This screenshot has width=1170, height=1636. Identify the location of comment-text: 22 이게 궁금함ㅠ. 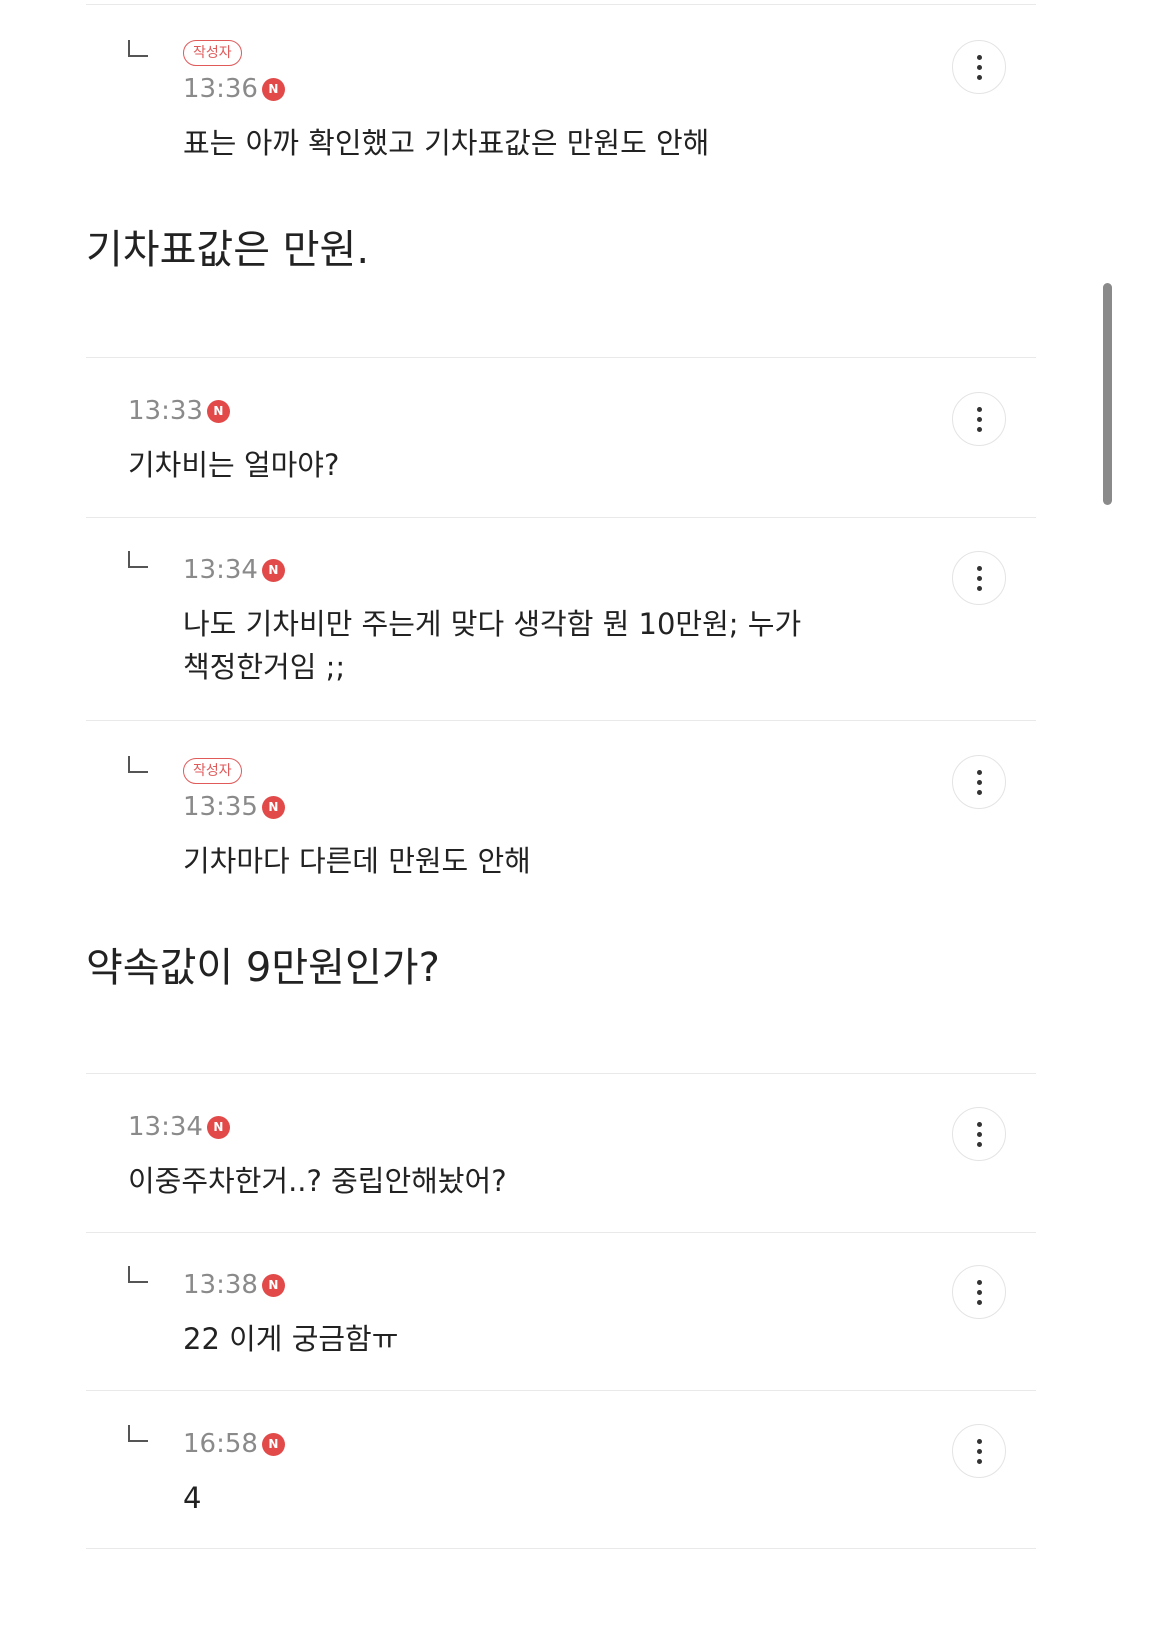
(291, 1339).